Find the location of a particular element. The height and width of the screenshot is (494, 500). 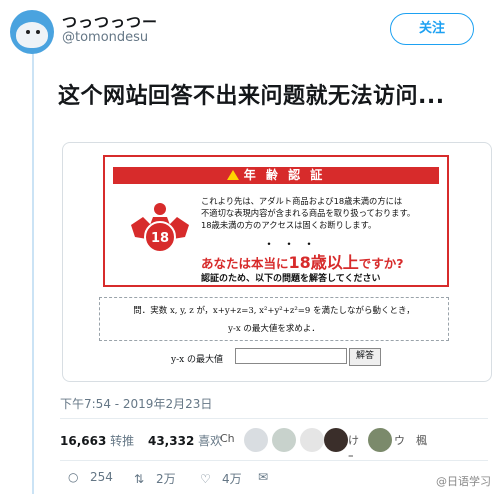

like-button: ♡ 4万 is located at coordinates (221, 478).